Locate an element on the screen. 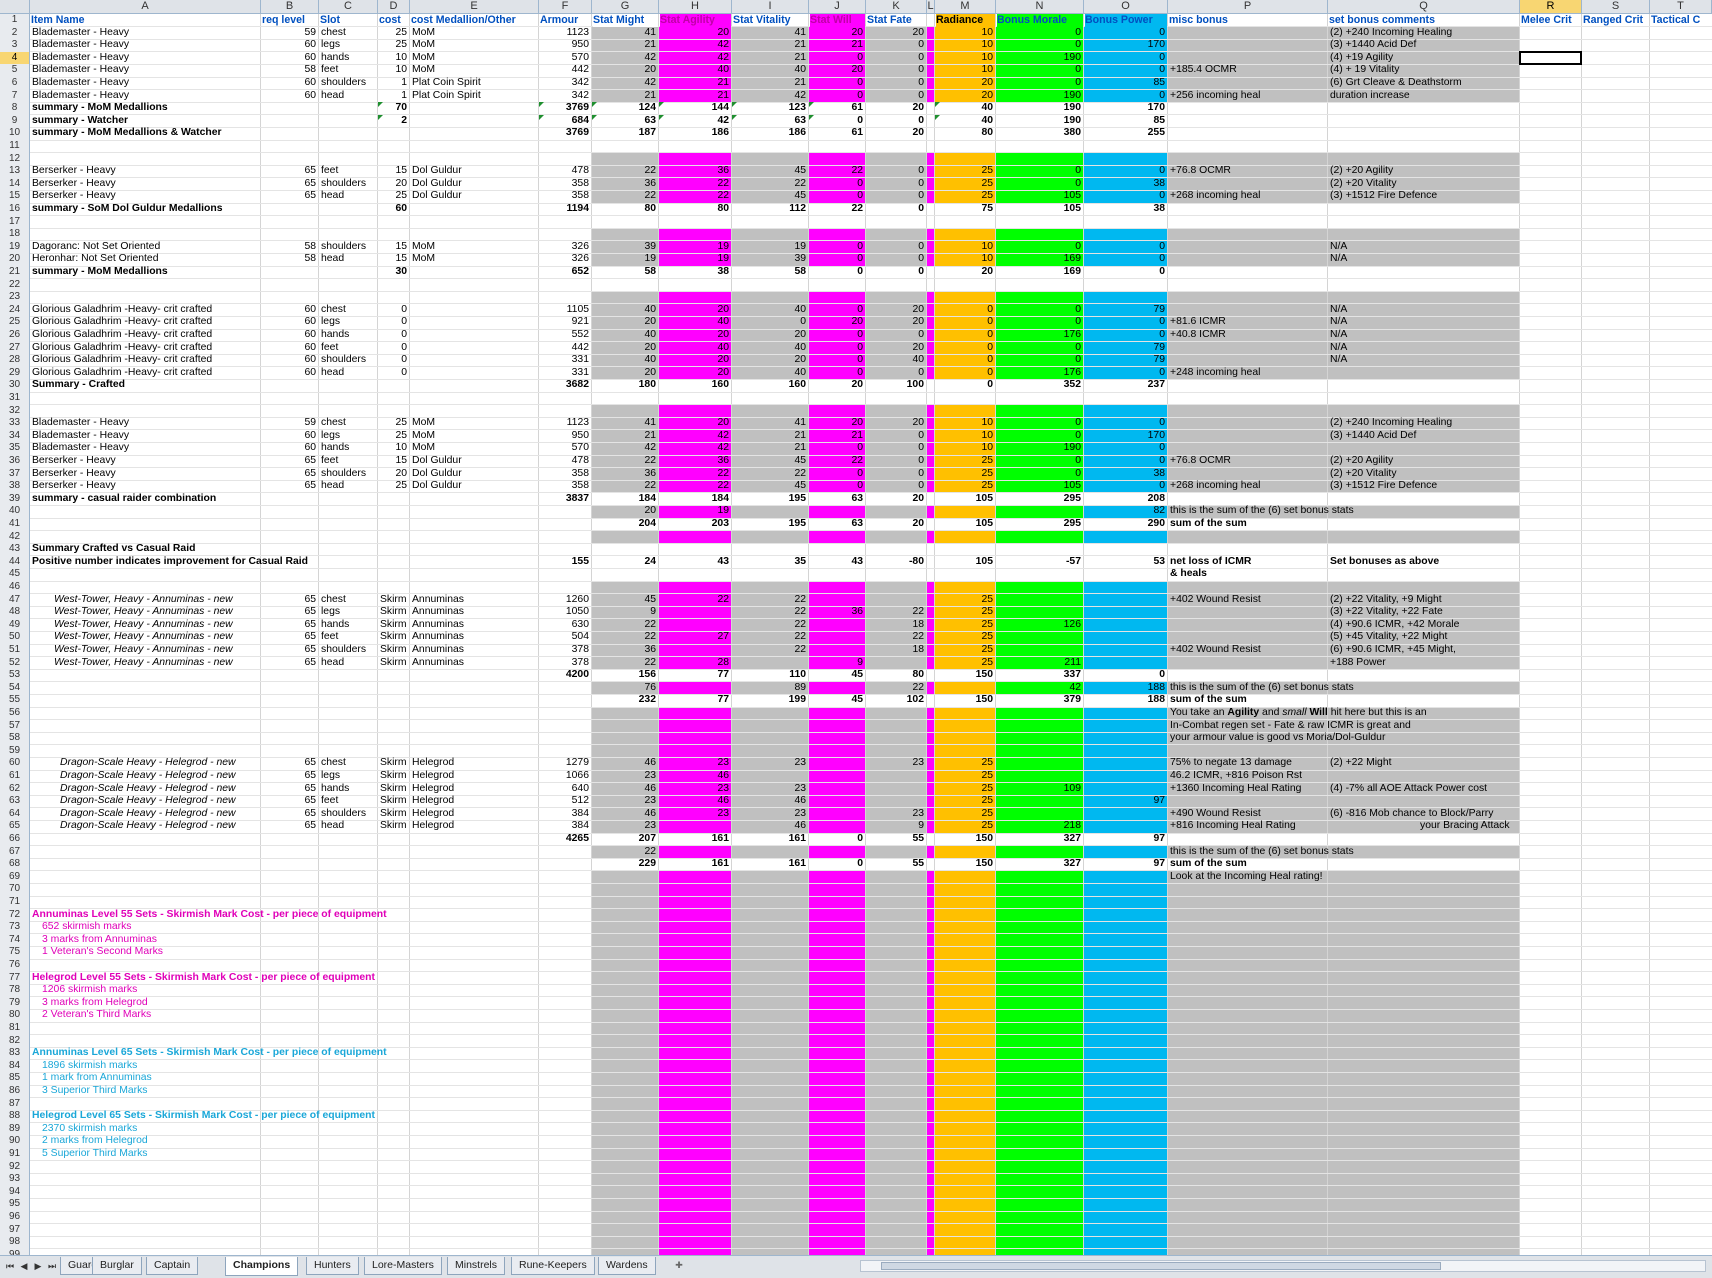 The width and height of the screenshot is (1712, 1278). row-header: 92 is located at coordinates (15, 1167).